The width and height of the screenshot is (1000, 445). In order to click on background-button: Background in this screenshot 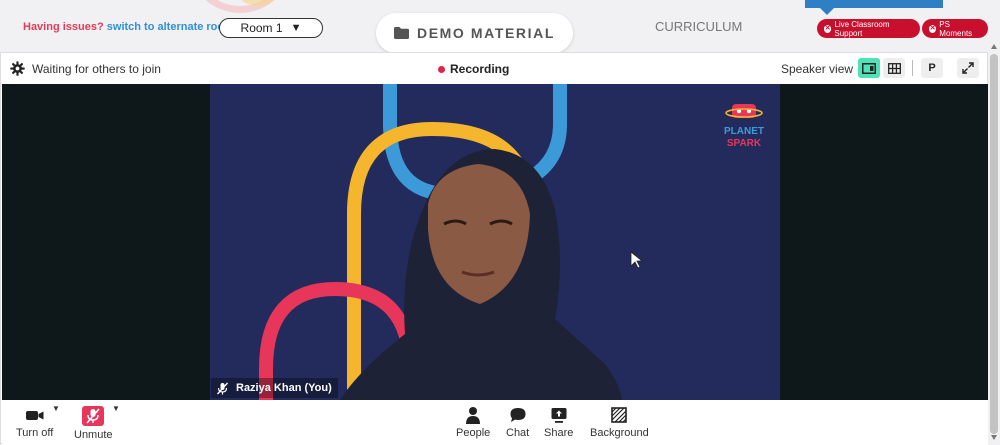, I will do `click(619, 422)`.